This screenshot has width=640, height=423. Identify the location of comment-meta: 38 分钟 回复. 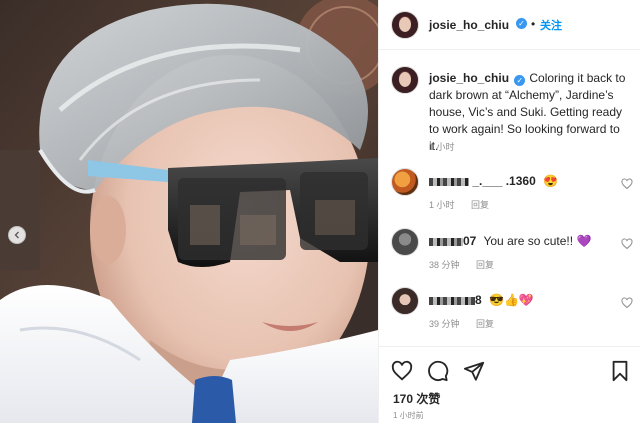
(468, 264).